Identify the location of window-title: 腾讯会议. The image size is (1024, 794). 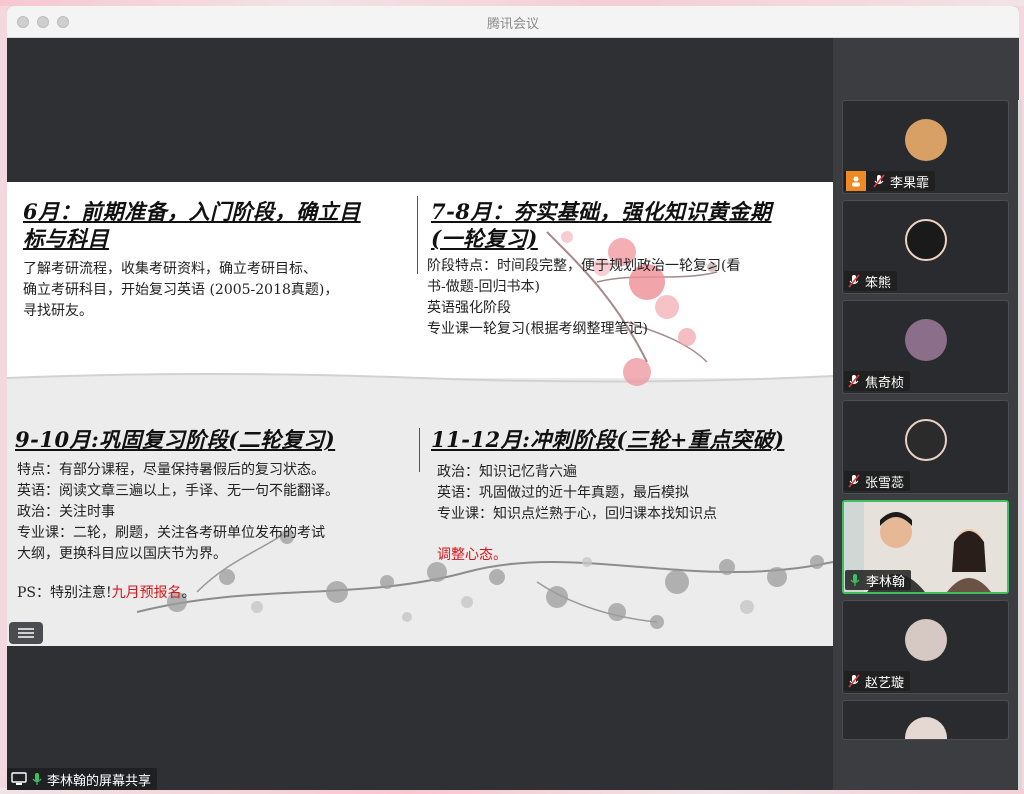
(512, 24).